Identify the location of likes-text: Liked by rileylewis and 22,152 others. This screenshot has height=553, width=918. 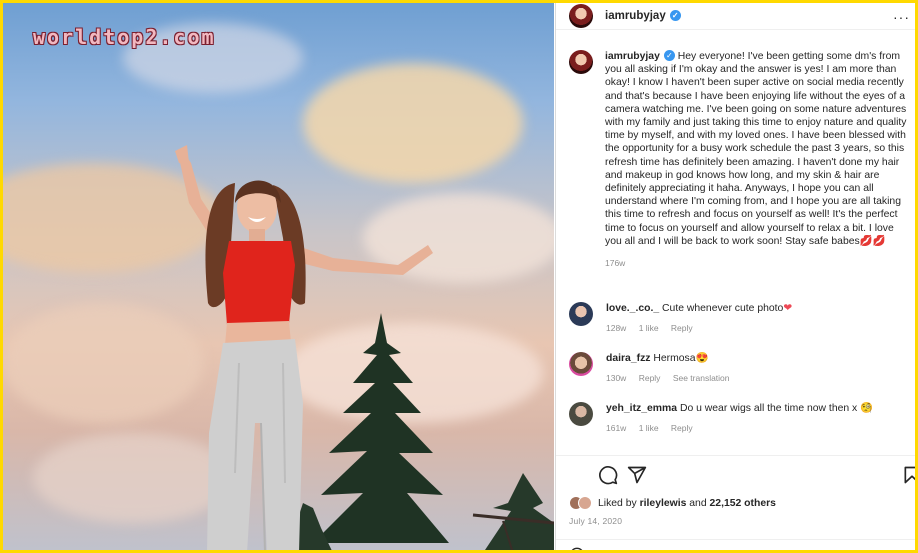
(687, 503).